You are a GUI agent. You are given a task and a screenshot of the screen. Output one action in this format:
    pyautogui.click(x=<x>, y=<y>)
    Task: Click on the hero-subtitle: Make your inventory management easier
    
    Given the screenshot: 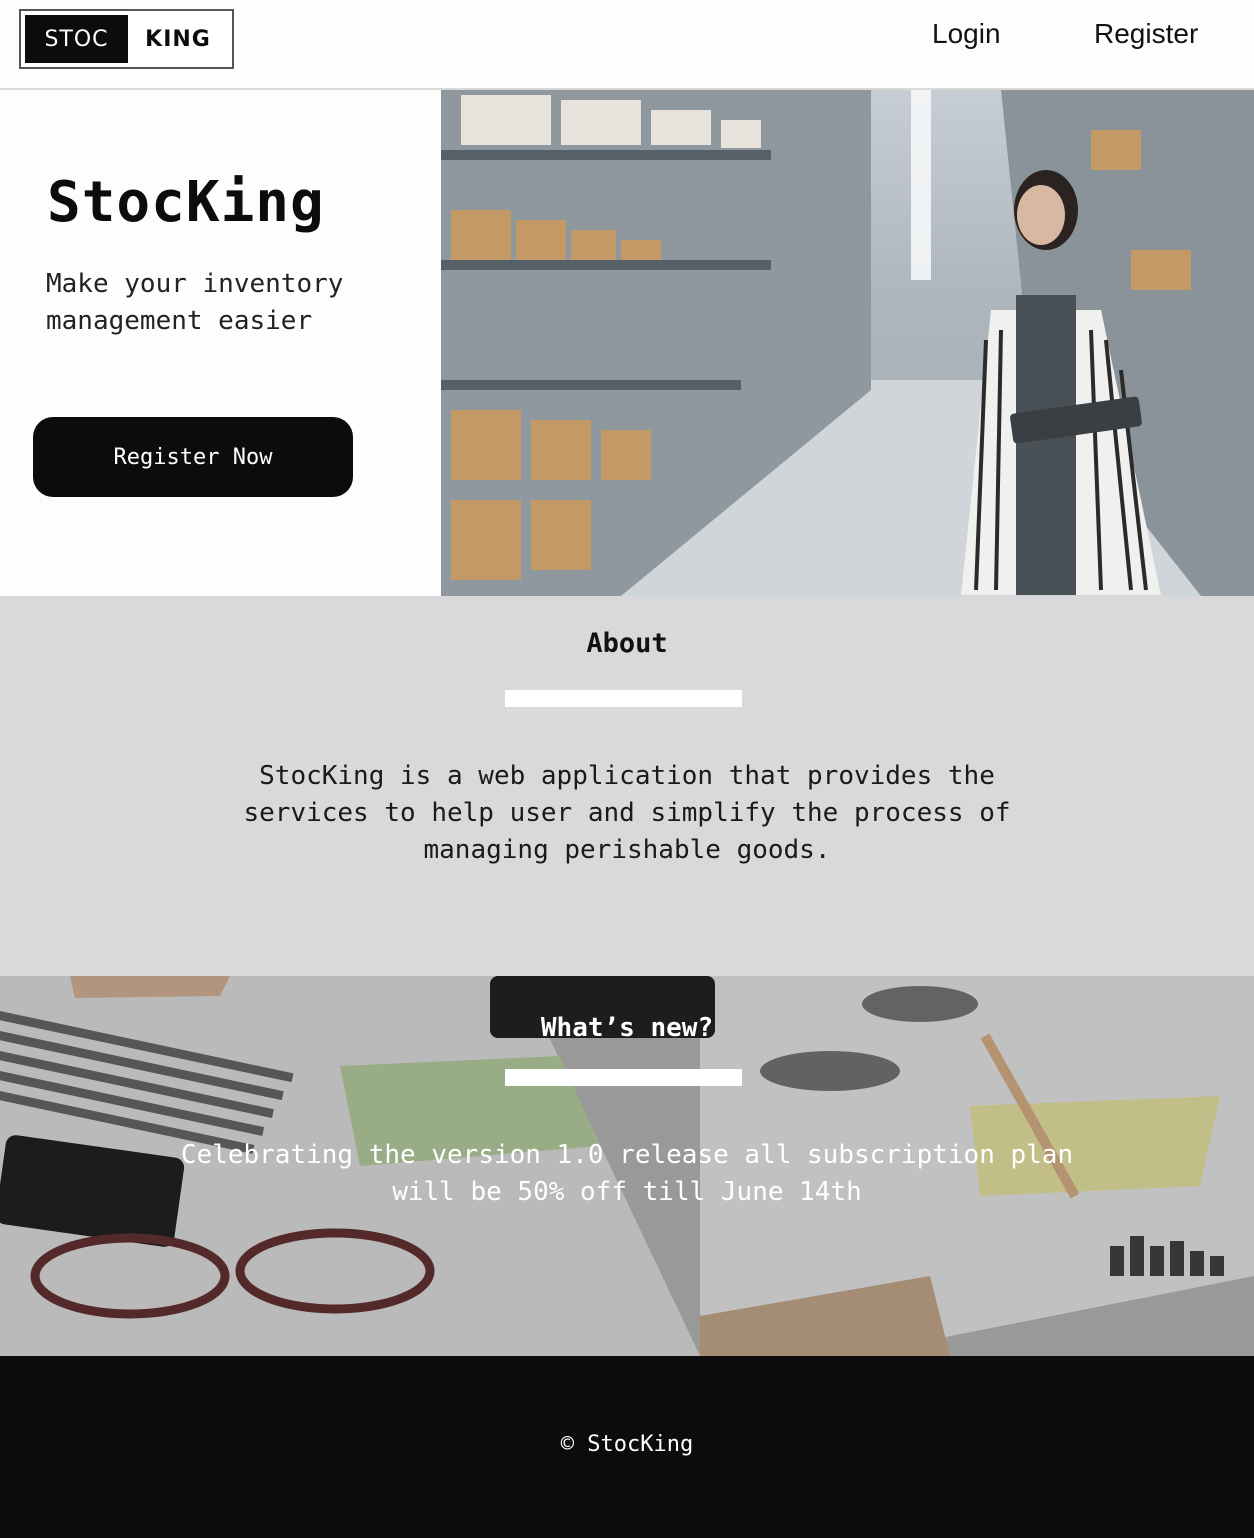 What is the action you would take?
    pyautogui.click(x=195, y=302)
    